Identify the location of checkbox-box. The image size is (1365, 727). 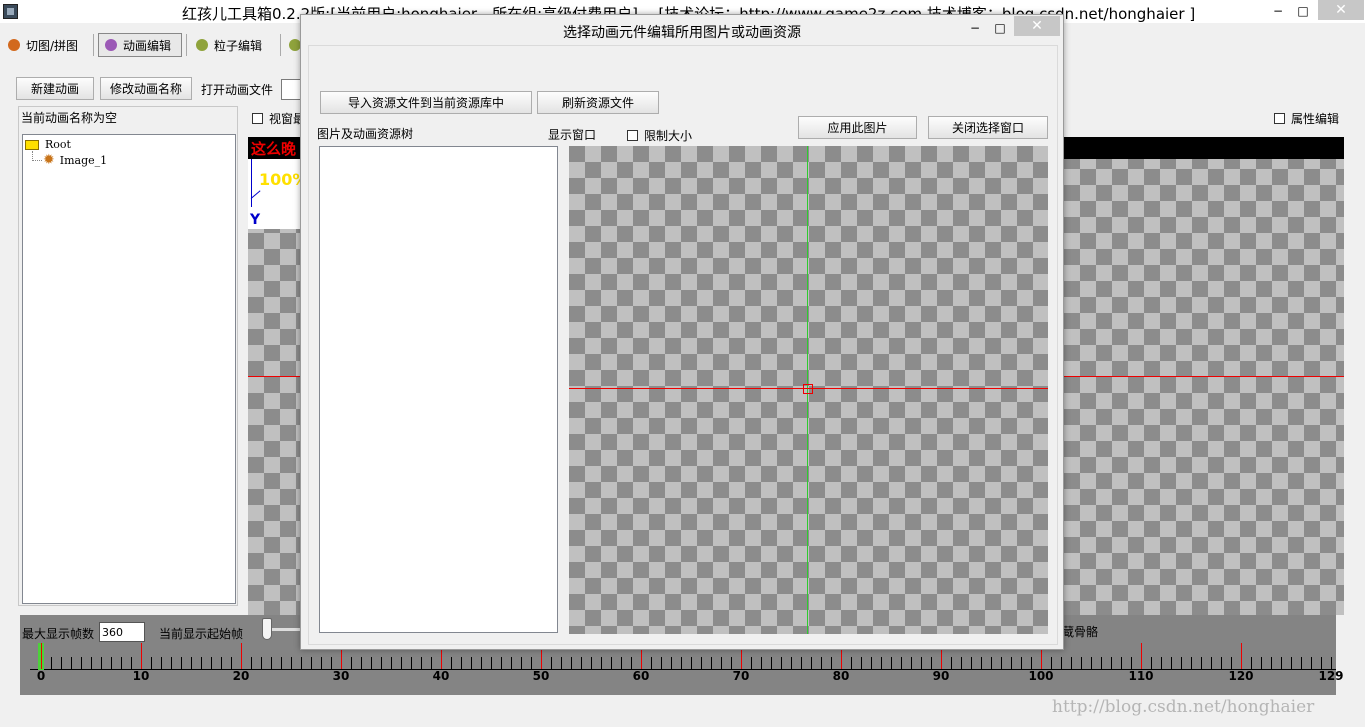
(632, 135).